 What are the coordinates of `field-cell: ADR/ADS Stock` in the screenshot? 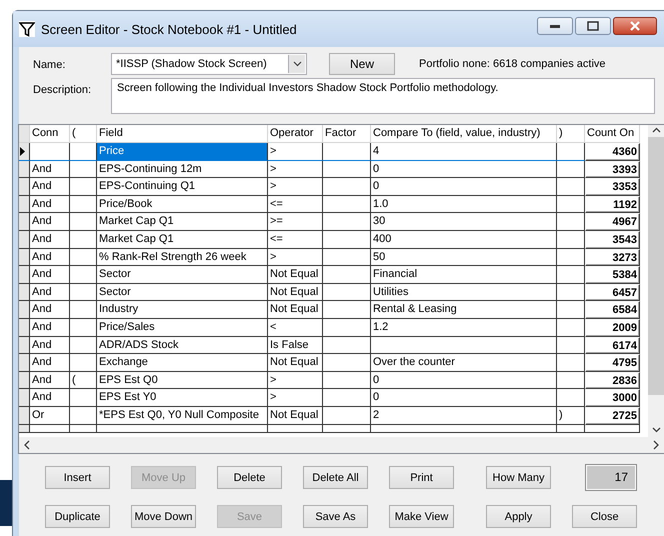 It's located at (182, 345).